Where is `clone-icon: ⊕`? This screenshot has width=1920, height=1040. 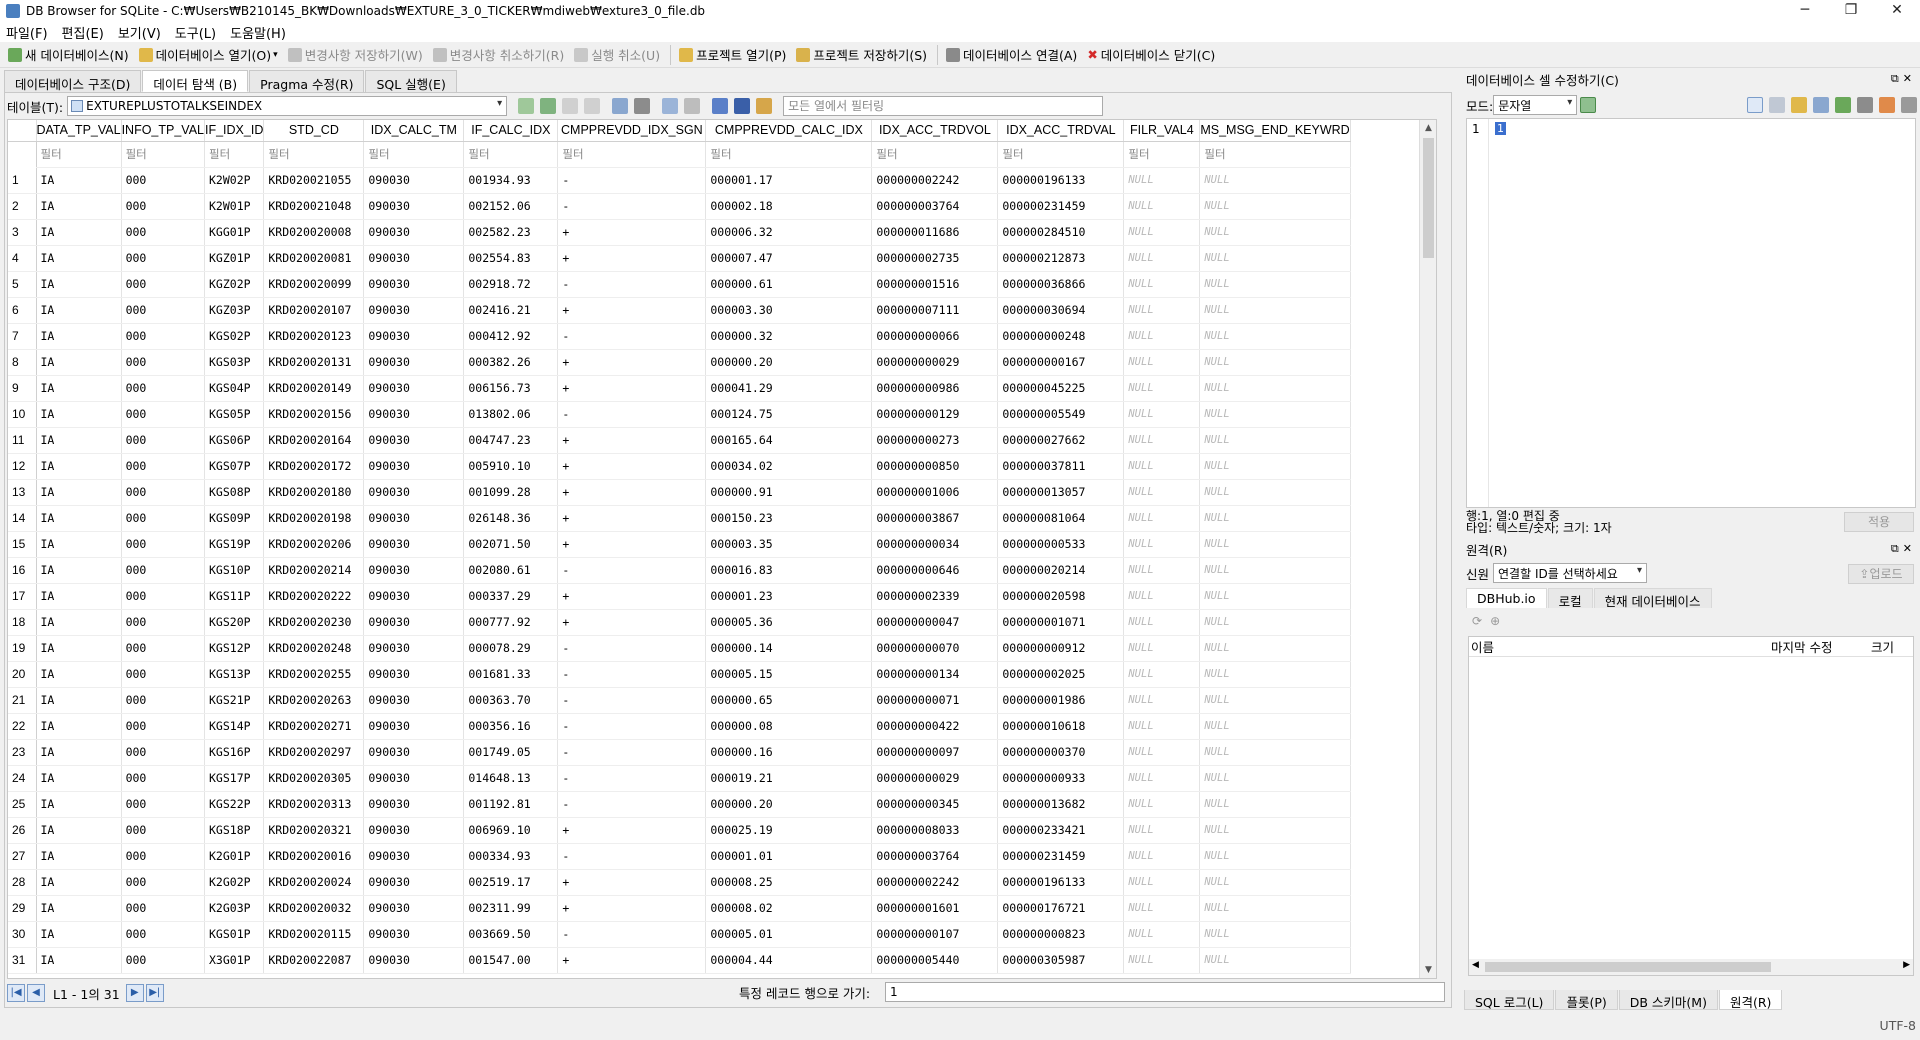
clone-icon: ⊕ is located at coordinates (1495, 621).